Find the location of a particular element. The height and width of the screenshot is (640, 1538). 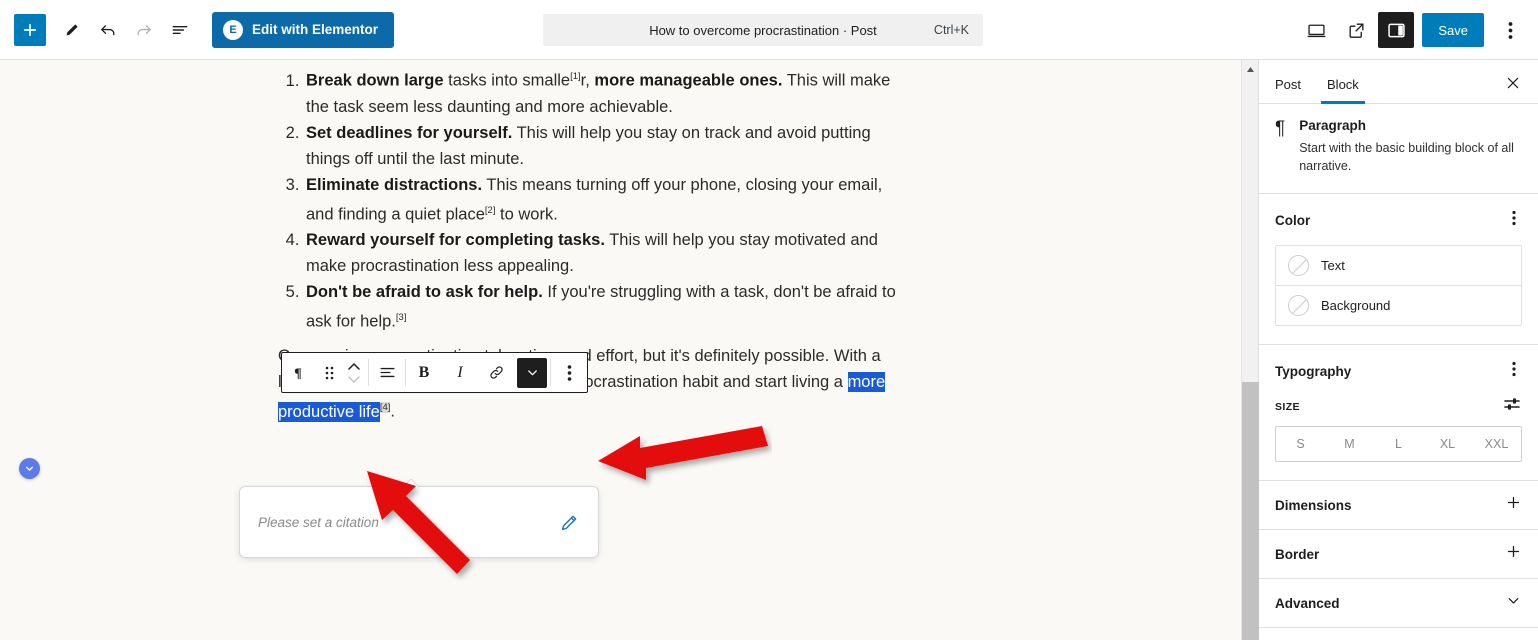

save-button: Save is located at coordinates (1453, 30).